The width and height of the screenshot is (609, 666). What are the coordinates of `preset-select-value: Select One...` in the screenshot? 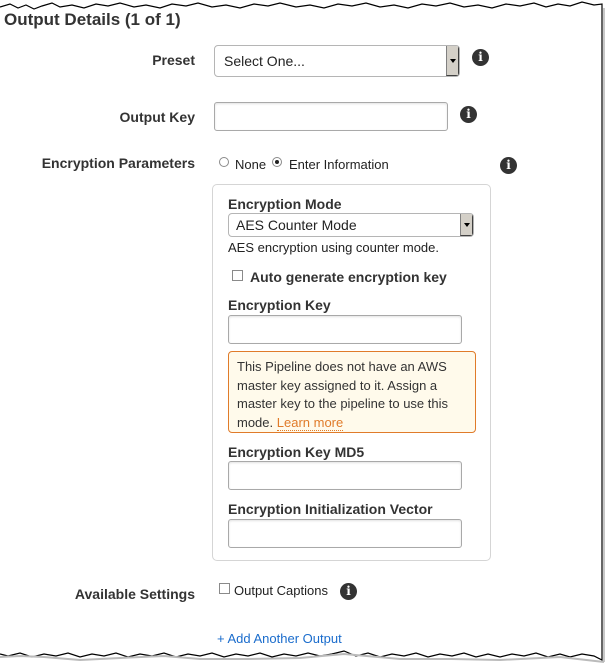 It's located at (264, 61).